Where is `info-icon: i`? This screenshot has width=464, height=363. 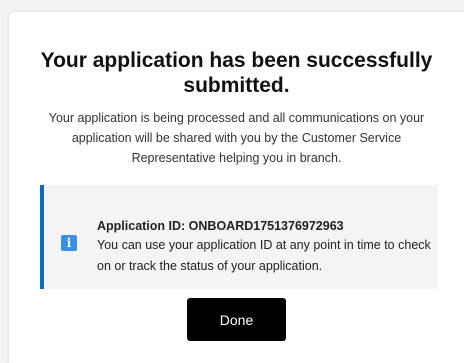 info-icon: i is located at coordinates (69, 243).